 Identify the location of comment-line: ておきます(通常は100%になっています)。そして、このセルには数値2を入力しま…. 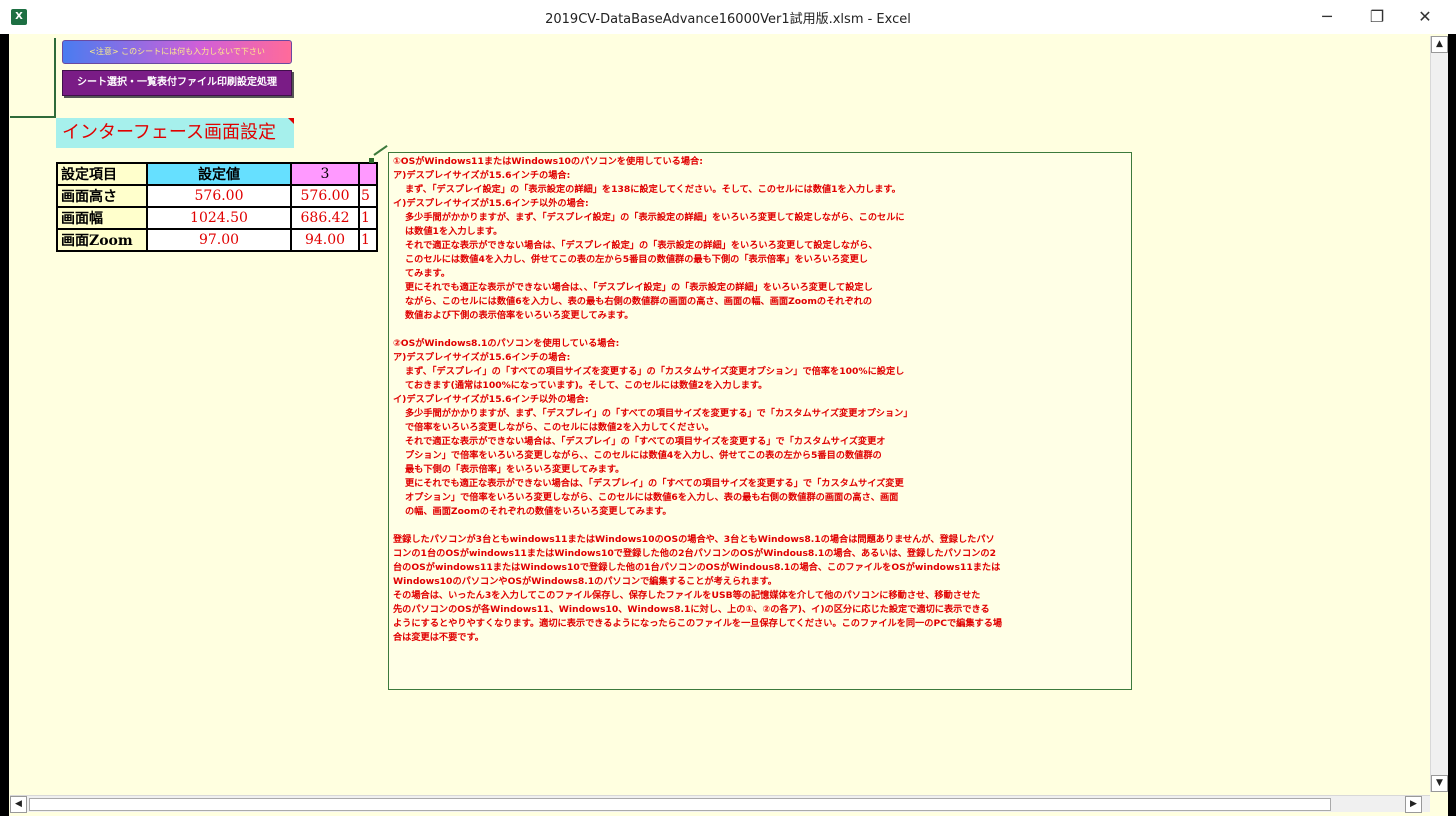
(586, 385).